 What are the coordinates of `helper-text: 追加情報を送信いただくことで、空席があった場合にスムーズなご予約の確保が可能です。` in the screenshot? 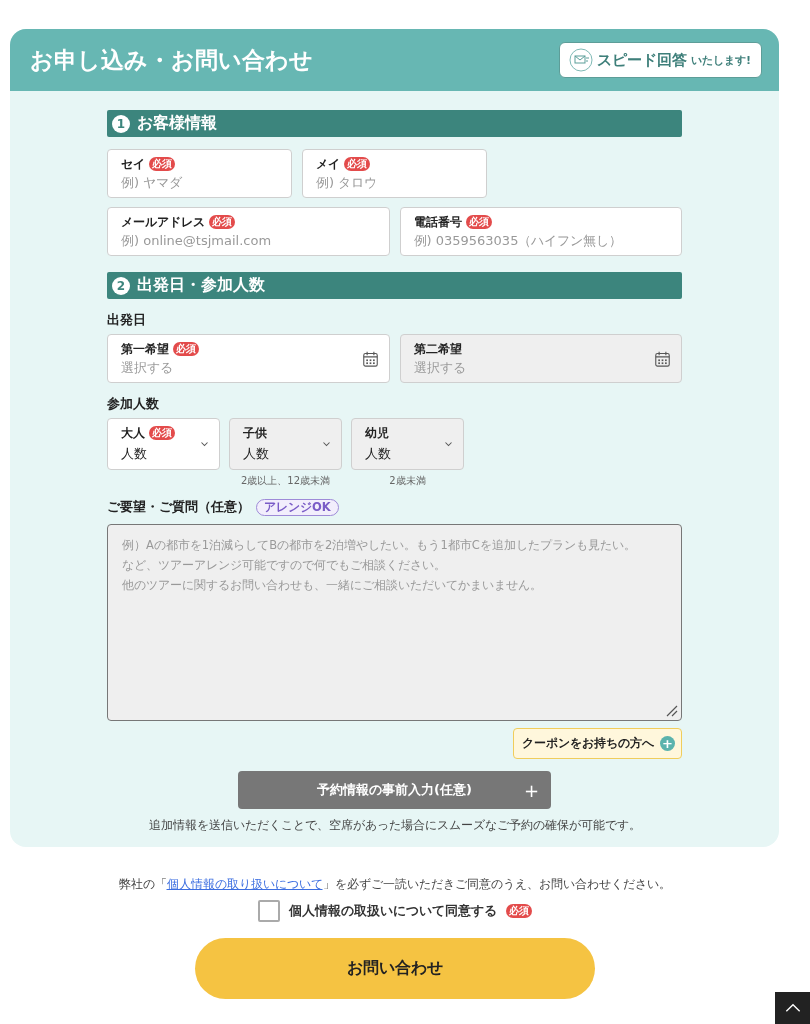 It's located at (394, 825).